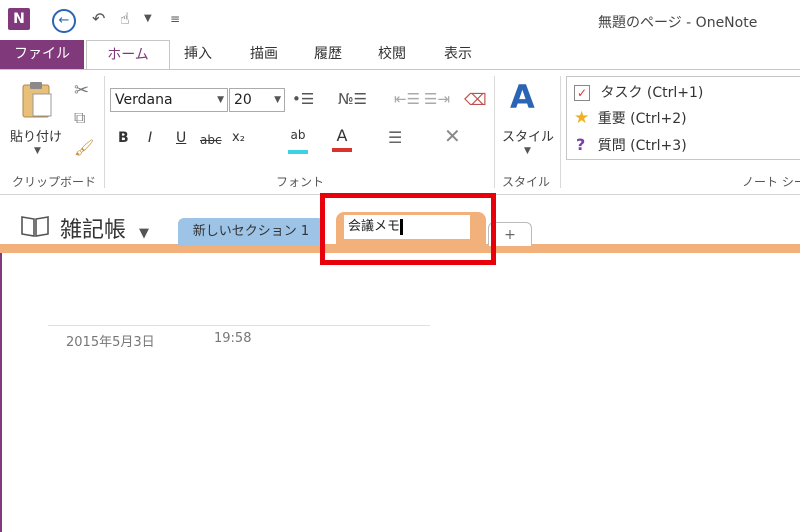 The width and height of the screenshot is (800, 532). I want to click on section-name-input: 会議メモ, so click(407, 227).